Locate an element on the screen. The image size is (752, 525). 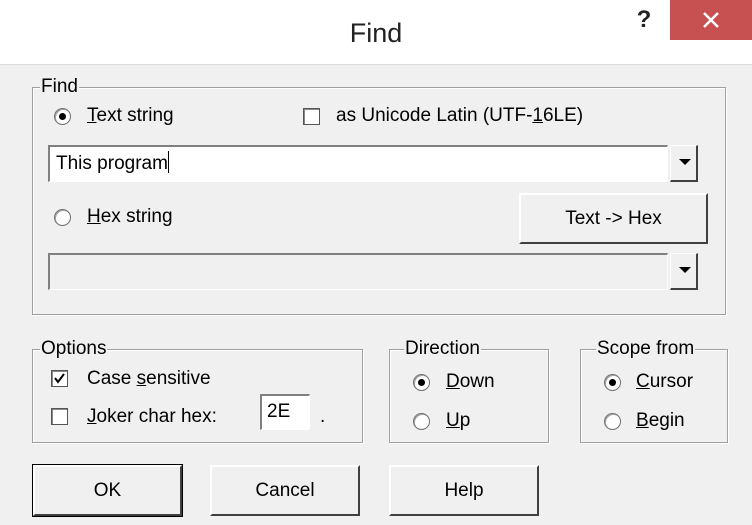
unicode-label: as Unicode Latin (UTF-16LE) is located at coordinates (459, 116).